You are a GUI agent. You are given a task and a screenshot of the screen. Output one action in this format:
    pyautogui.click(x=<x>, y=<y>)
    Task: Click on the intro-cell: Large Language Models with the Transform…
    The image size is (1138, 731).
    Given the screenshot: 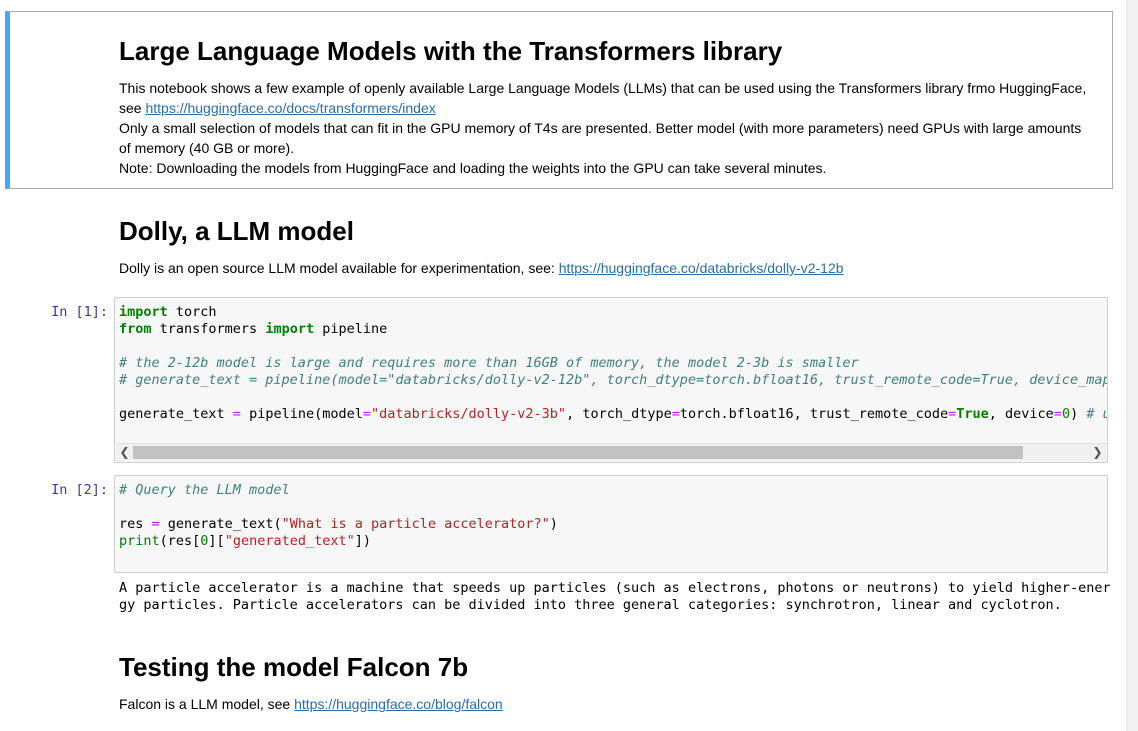 What is the action you would take?
    pyautogui.click(x=614, y=51)
    